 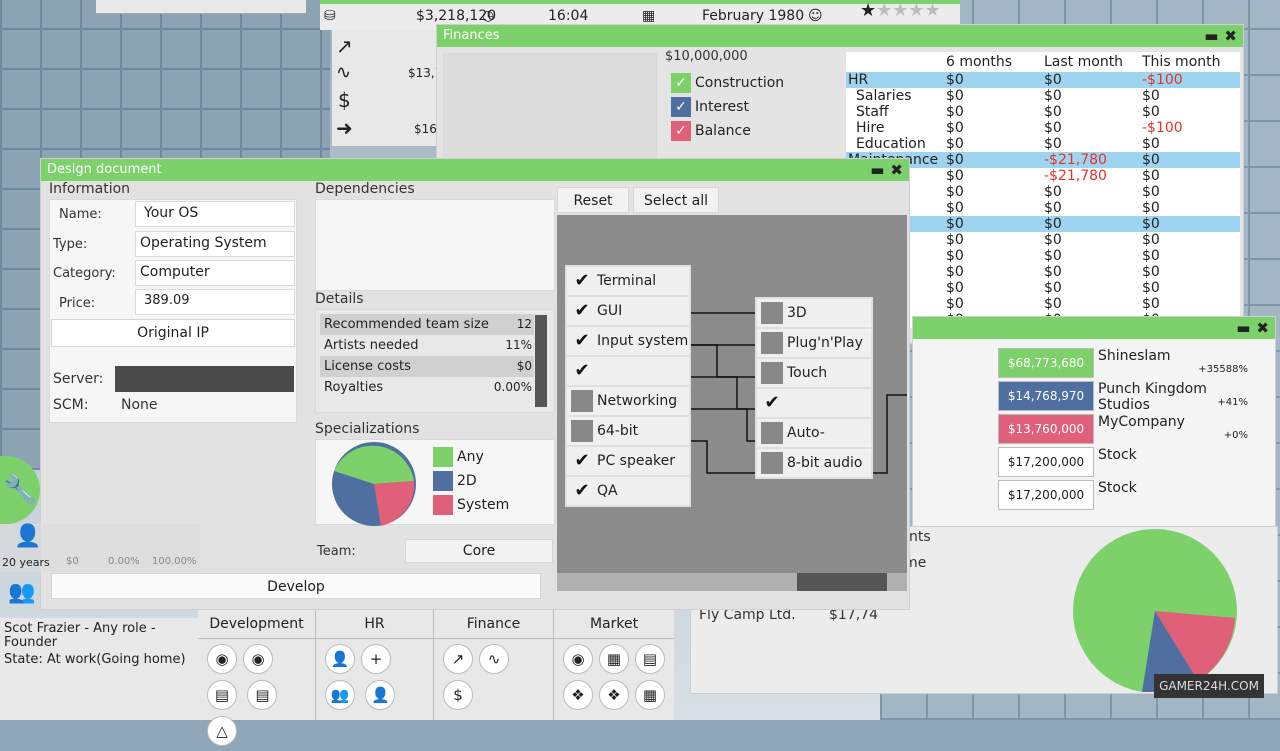 What do you see at coordinates (1134, 356) in the screenshot?
I see `company-name: Shineslam` at bounding box center [1134, 356].